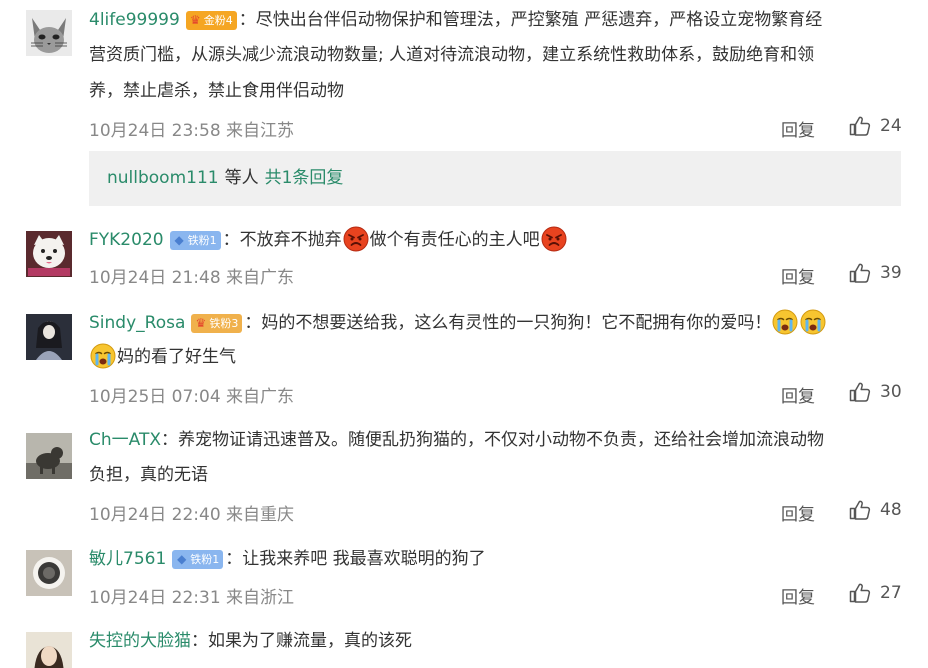 The width and height of the screenshot is (928, 668). I want to click on badge-label: 金粉4, so click(218, 20).